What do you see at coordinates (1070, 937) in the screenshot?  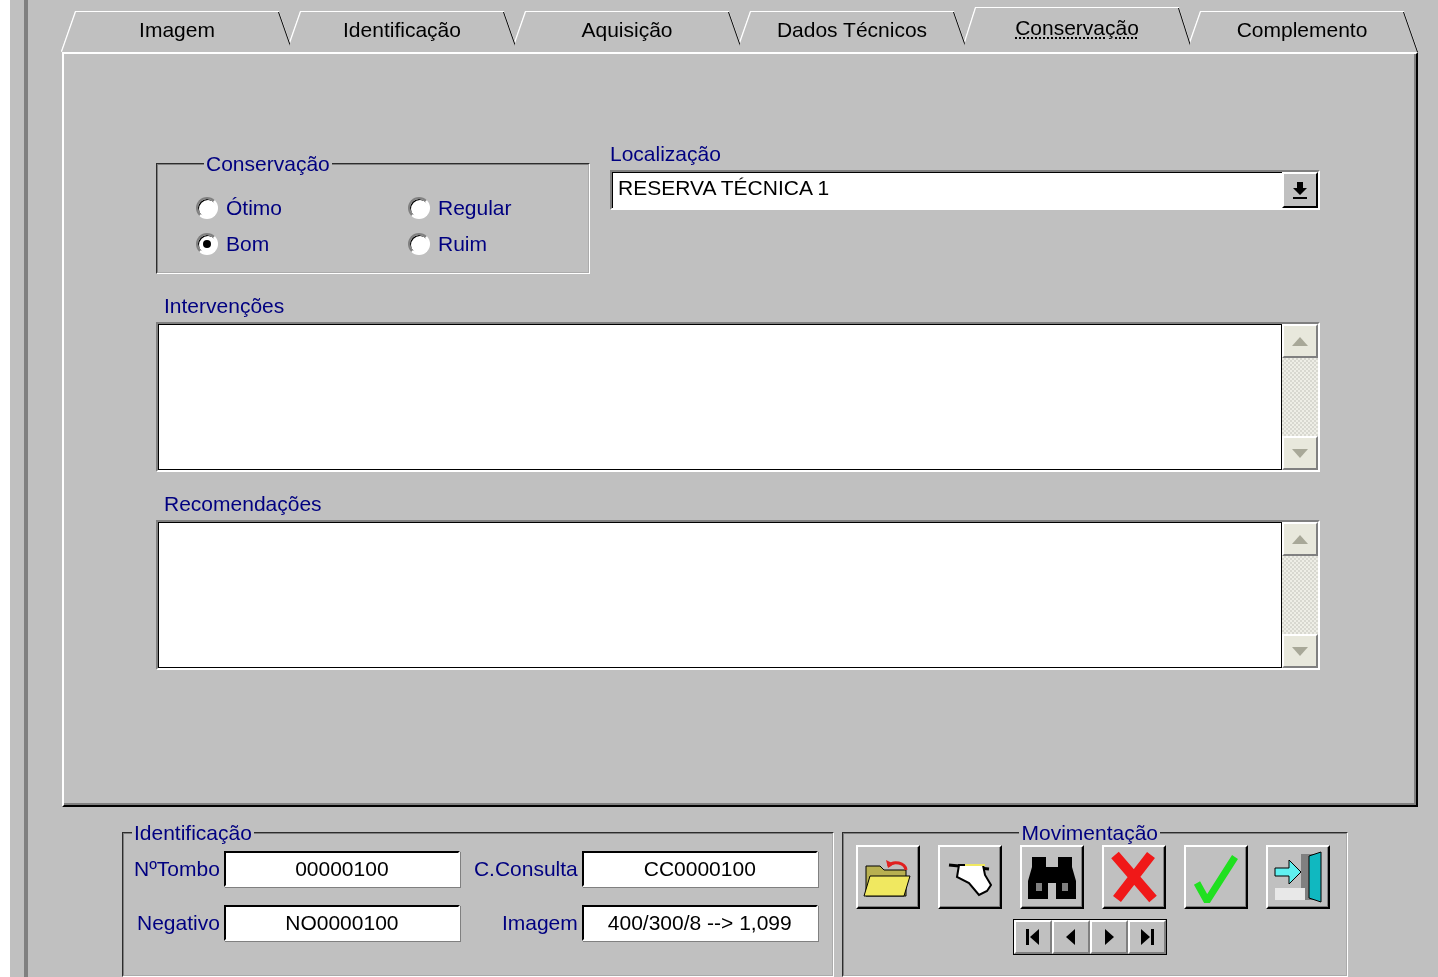 I see `prev-record-button` at bounding box center [1070, 937].